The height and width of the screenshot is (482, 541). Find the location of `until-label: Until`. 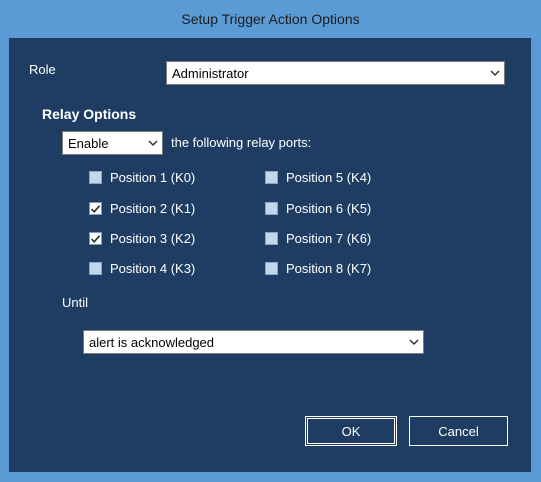

until-label: Until is located at coordinates (75, 302).